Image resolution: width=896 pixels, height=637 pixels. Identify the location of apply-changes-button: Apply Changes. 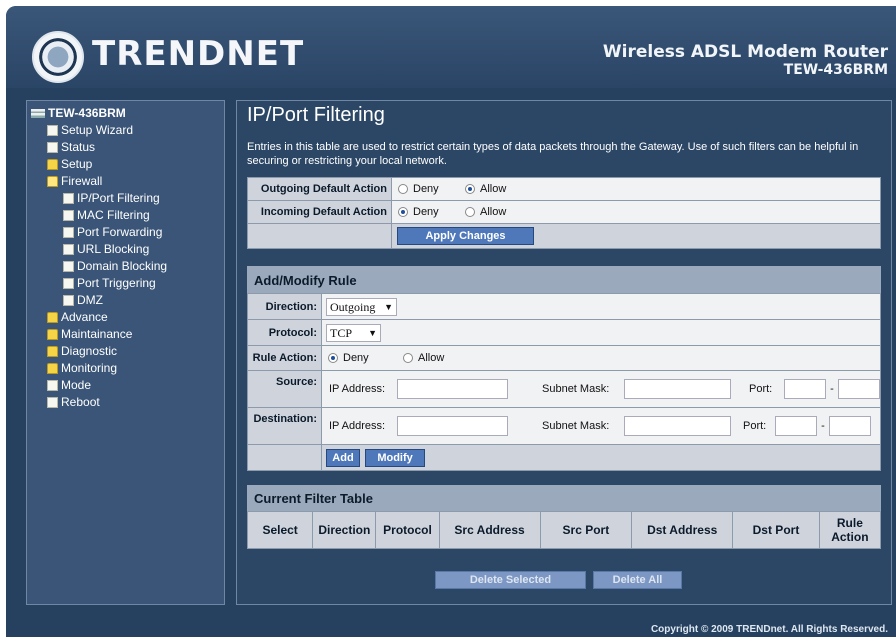
(465, 236).